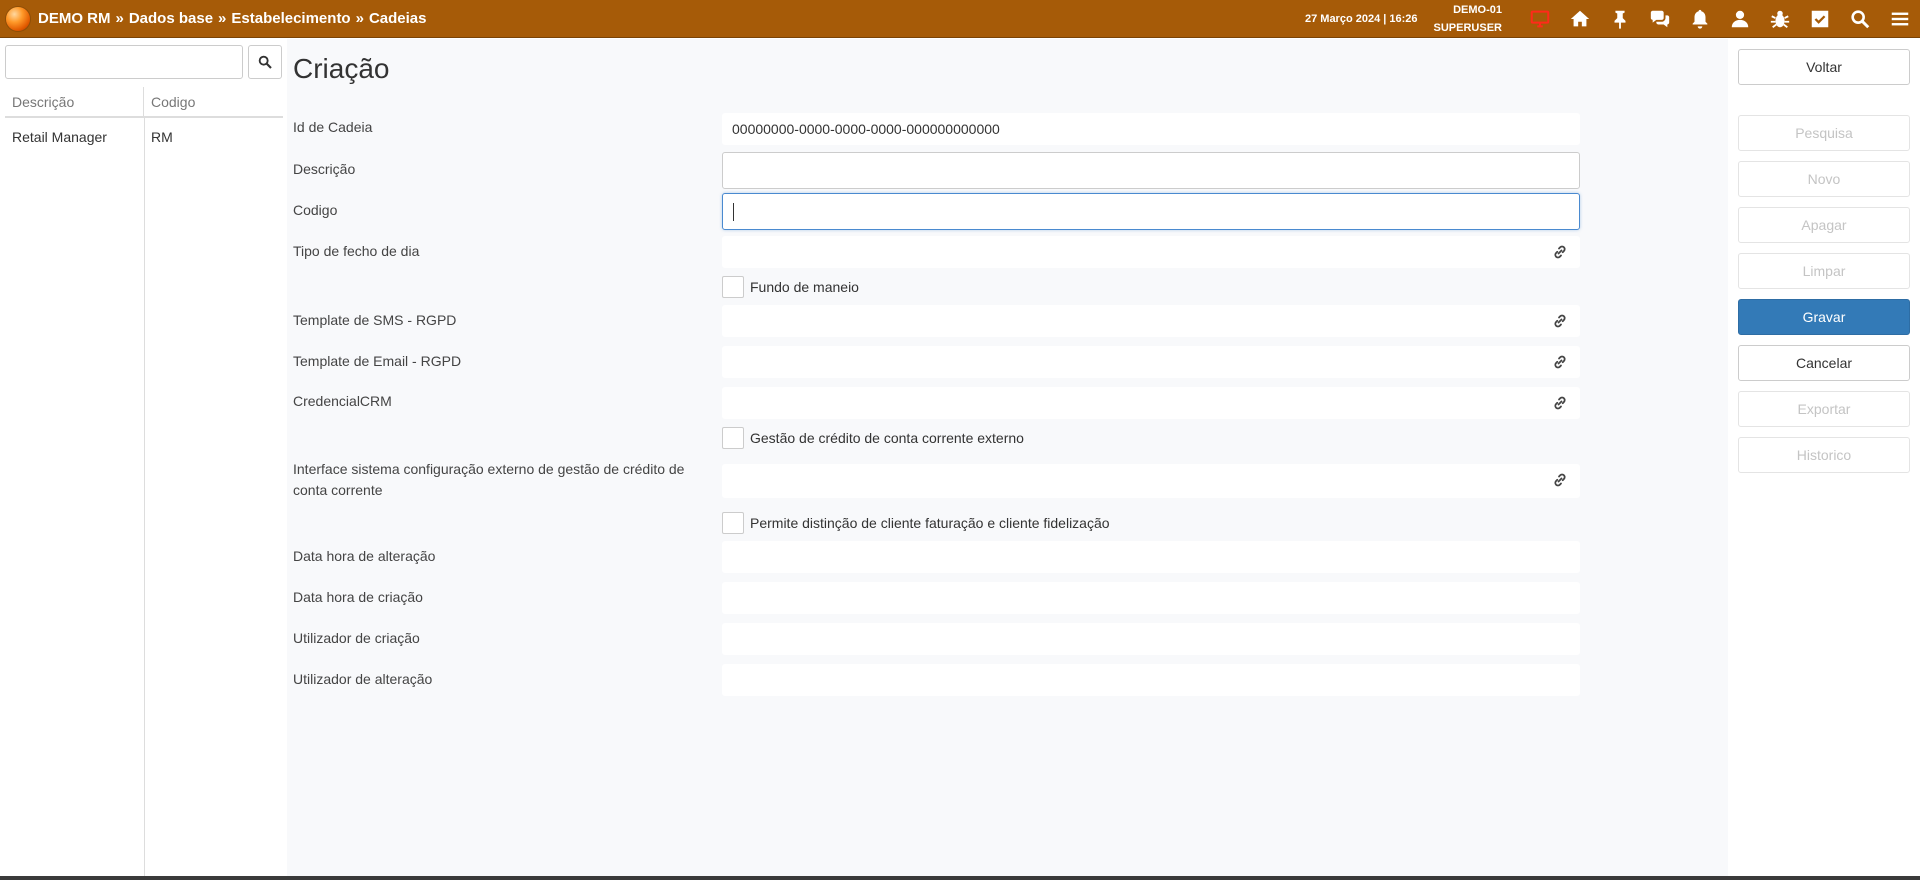 The image size is (1920, 880). I want to click on menu-icon, so click(1900, 19).